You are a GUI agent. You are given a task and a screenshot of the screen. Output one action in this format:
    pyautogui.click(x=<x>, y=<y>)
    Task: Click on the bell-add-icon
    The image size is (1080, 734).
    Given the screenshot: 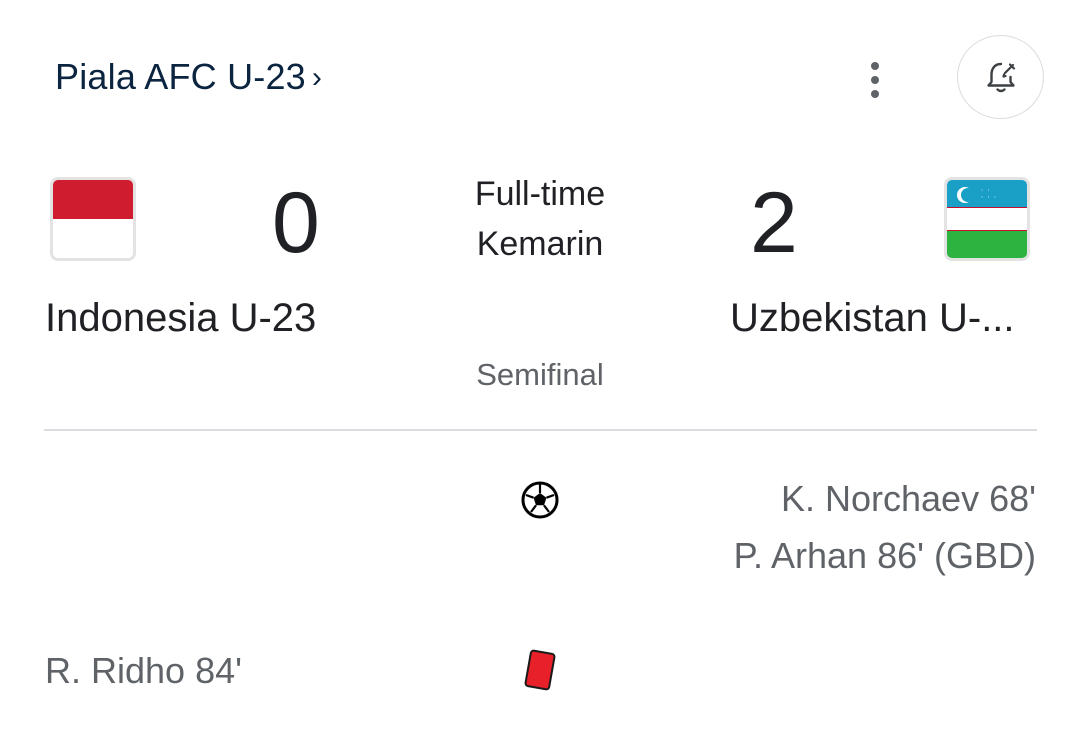 What is the action you would take?
    pyautogui.click(x=1000, y=77)
    